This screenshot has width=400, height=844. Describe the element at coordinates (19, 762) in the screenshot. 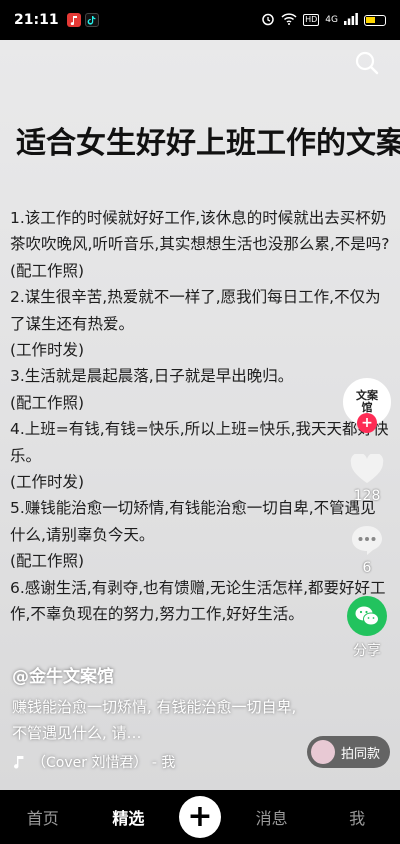

I see `music-note-icon` at that location.